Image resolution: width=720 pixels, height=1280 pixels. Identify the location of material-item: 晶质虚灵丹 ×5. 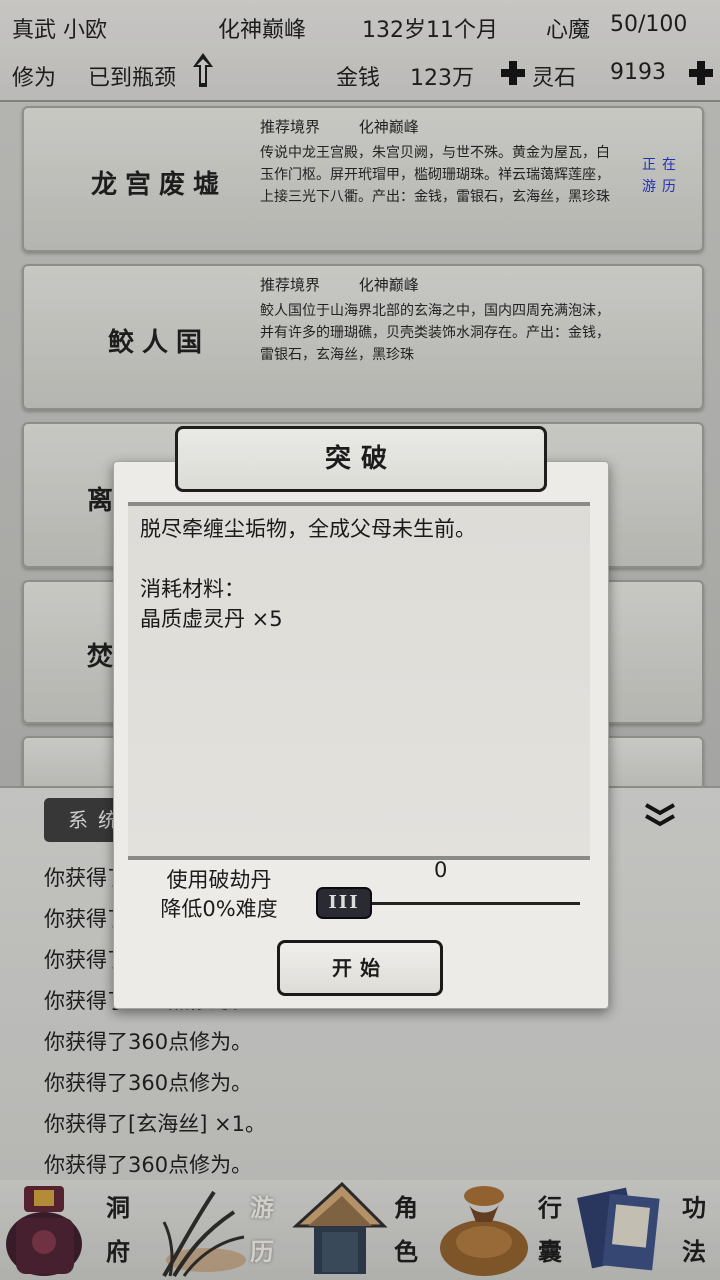
(211, 619).